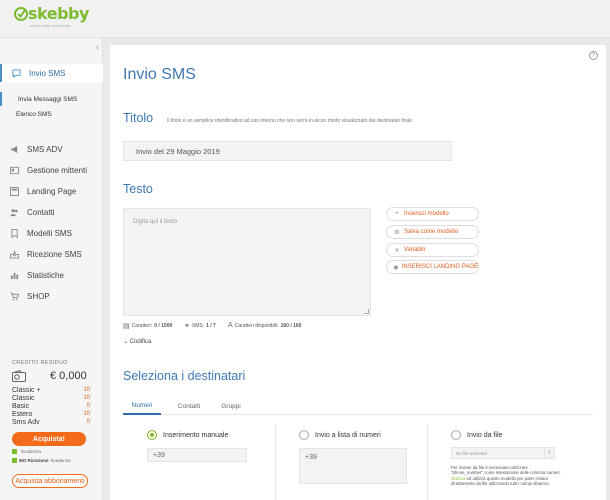 The image size is (610, 500). I want to click on upload-icon: ⇪, so click(549, 453).